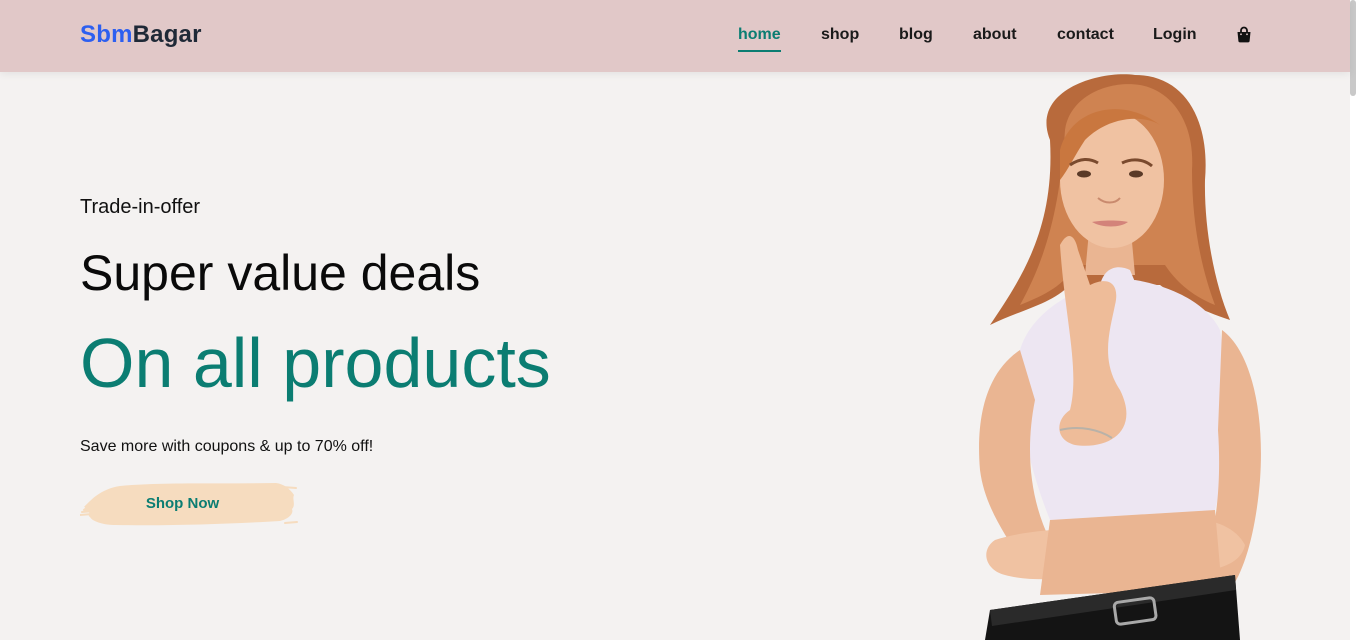  Describe the element at coordinates (1175, 35) in the screenshot. I see `nav-link-login: Login` at that location.